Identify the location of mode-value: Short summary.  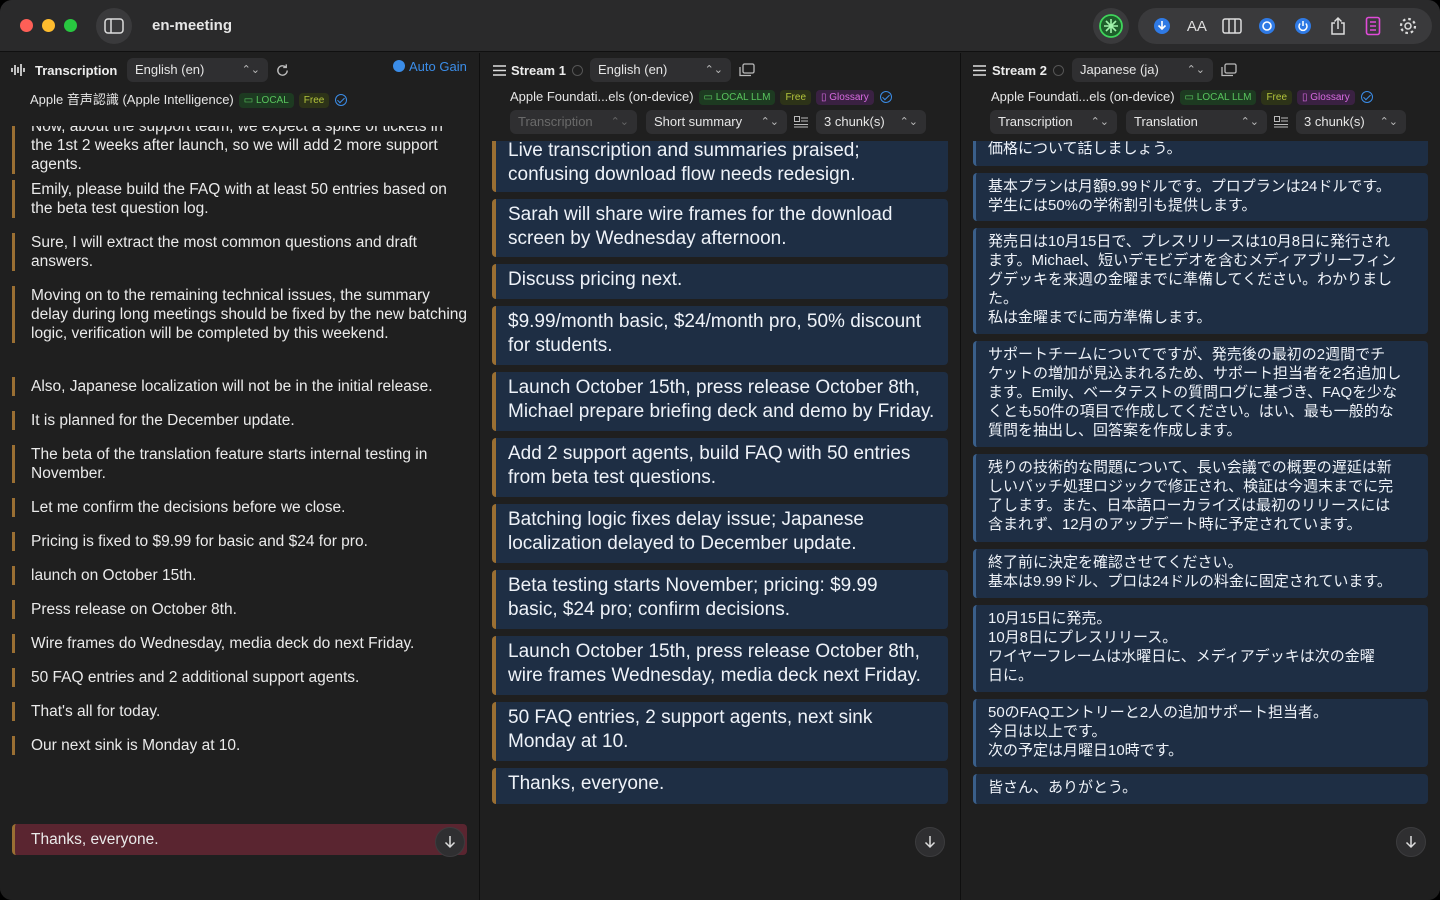
(698, 121).